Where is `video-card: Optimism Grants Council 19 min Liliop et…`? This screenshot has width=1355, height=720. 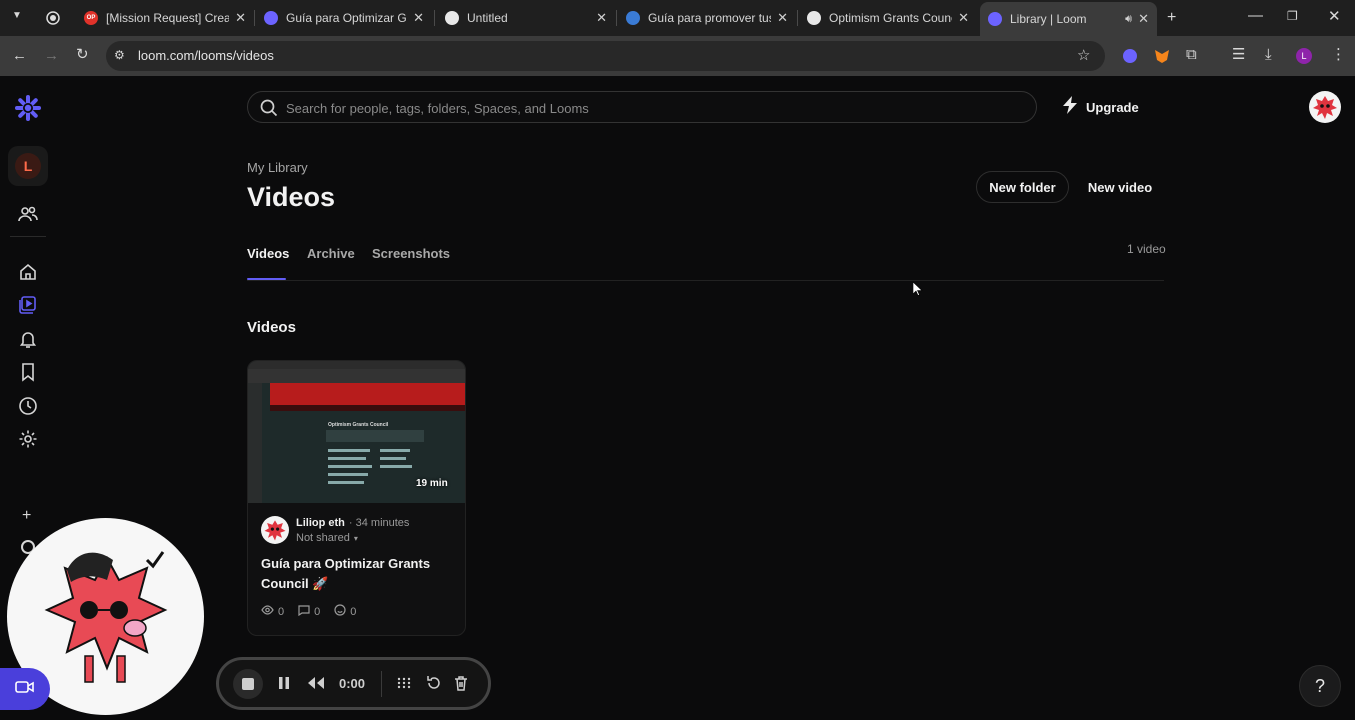
video-card: Optimism Grants Council 19 min Liliop et… is located at coordinates (356, 498).